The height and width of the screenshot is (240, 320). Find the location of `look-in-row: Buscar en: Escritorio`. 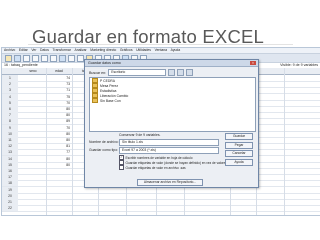

look-in-row: Buscar en: Escritorio is located at coordinates (141, 72).